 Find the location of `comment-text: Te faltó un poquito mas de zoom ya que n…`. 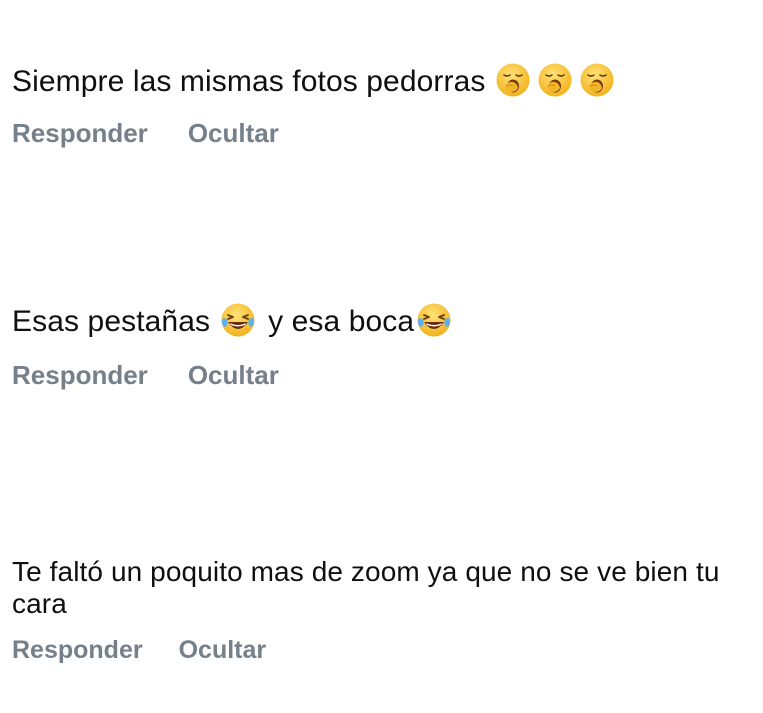

comment-text: Te faltó un poquito mas de zoom ya que n… is located at coordinates (366, 587).